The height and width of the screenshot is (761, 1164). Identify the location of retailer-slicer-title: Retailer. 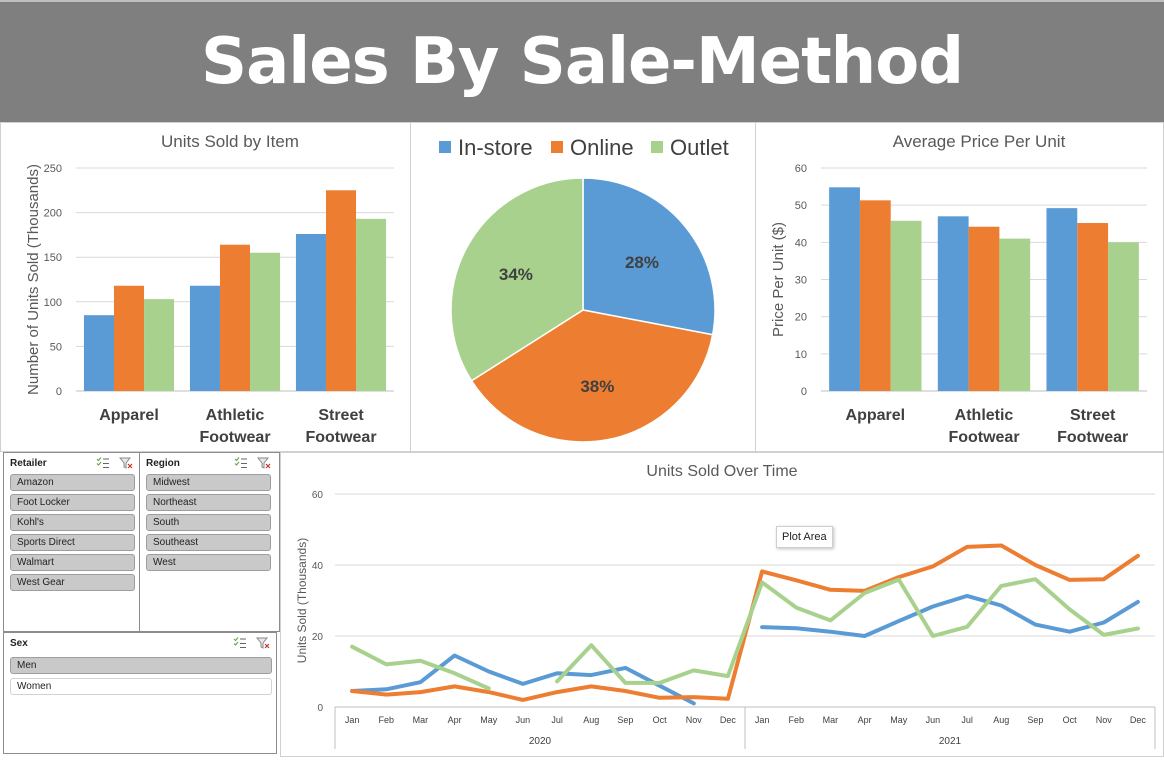
(28, 463).